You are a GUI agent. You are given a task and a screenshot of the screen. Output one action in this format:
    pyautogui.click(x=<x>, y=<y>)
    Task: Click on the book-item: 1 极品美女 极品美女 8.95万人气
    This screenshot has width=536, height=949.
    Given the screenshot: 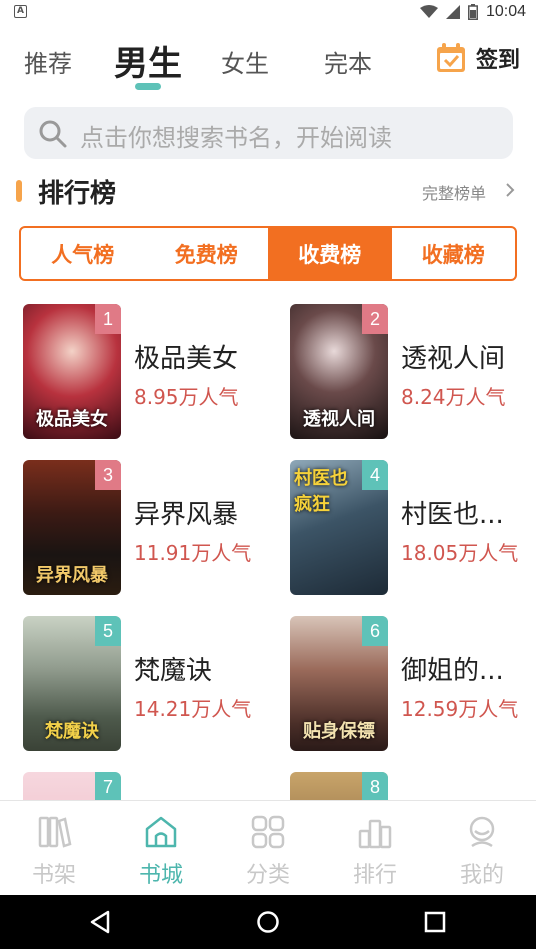 What is the action you would take?
    pyautogui.click(x=143, y=371)
    